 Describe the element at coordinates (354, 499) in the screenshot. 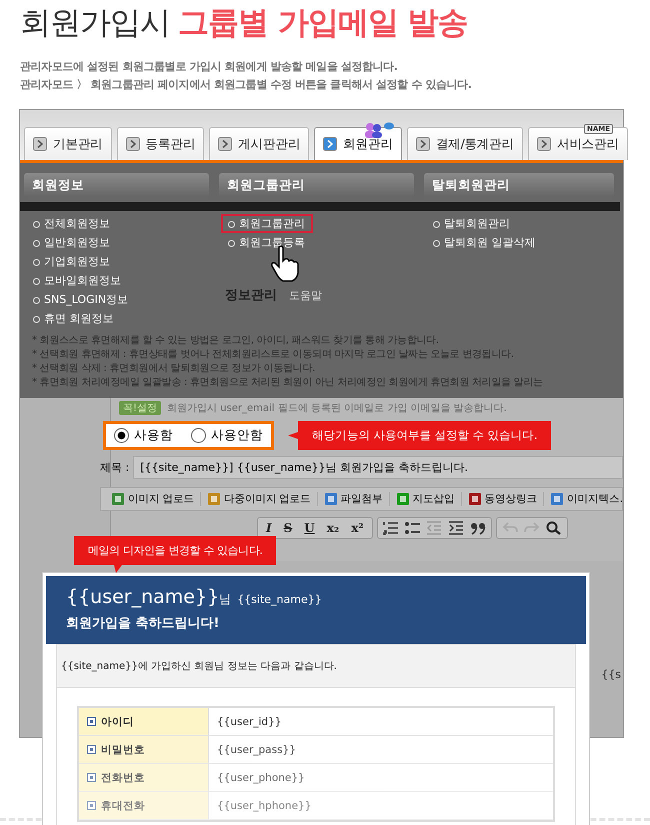

I see `toolbar-button: 파일첨부` at that location.